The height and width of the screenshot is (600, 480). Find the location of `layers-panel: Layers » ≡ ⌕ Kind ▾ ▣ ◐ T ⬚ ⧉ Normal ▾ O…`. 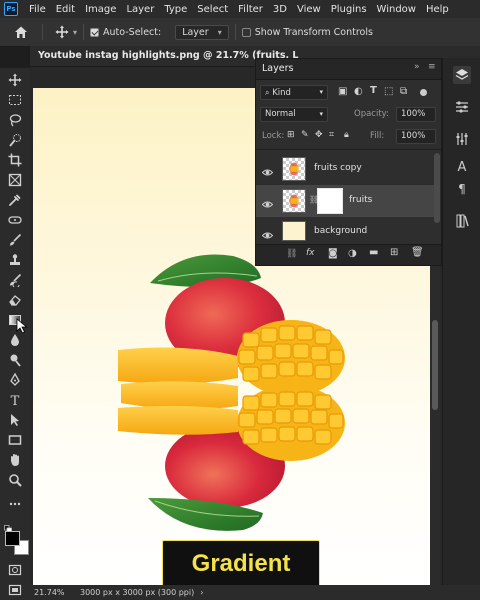

layers-panel: Layers » ≡ ⌕ Kind ▾ ▣ ◐ T ⬚ ⧉ Normal ▾ O… is located at coordinates (348, 162).